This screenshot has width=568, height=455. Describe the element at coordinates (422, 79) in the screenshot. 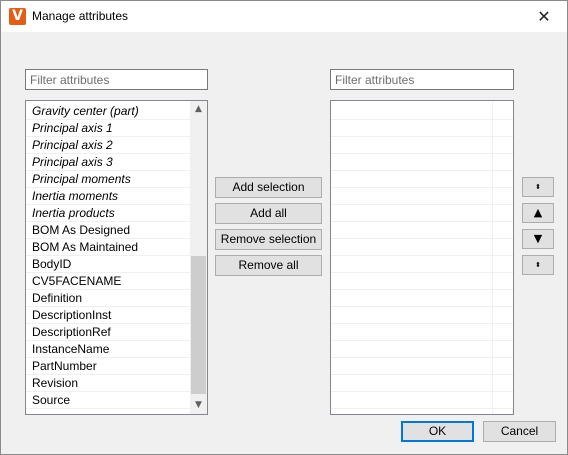

I see `selected-filter-input` at that location.